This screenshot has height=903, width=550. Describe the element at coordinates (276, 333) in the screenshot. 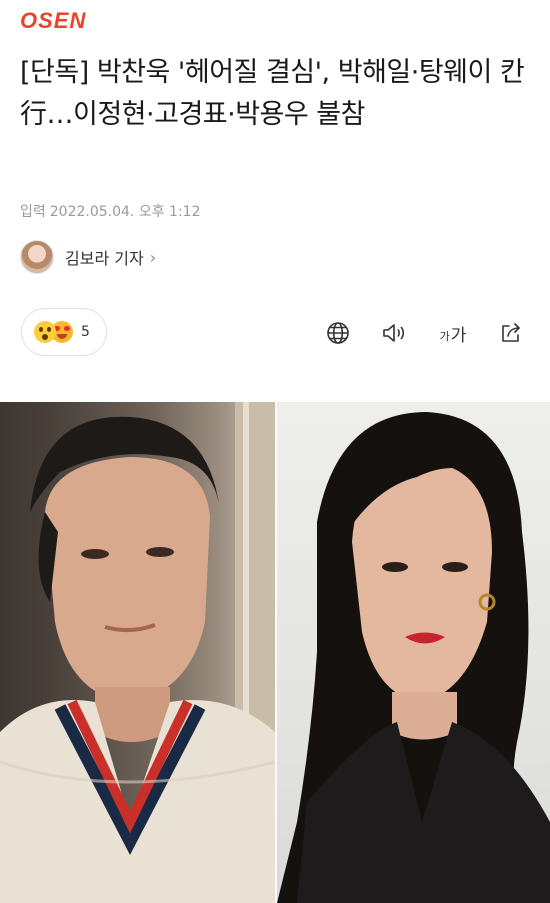

I see `article-toolbar: 5 가가` at that location.